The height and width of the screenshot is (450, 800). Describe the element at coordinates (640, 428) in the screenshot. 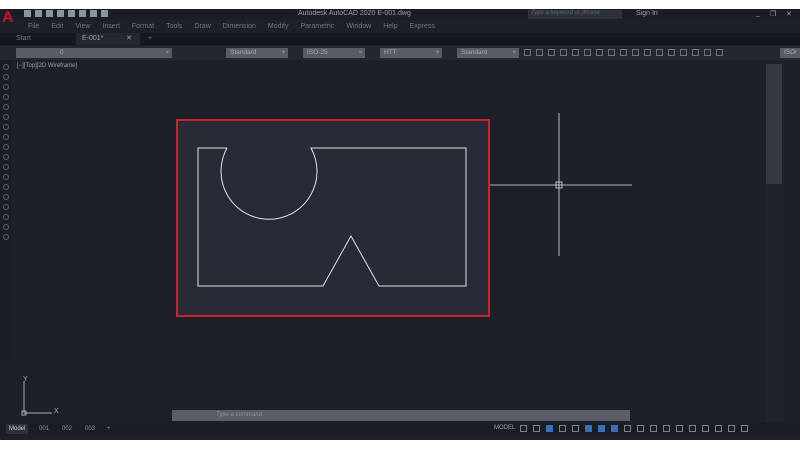

I see `auto-scale-icon` at that location.